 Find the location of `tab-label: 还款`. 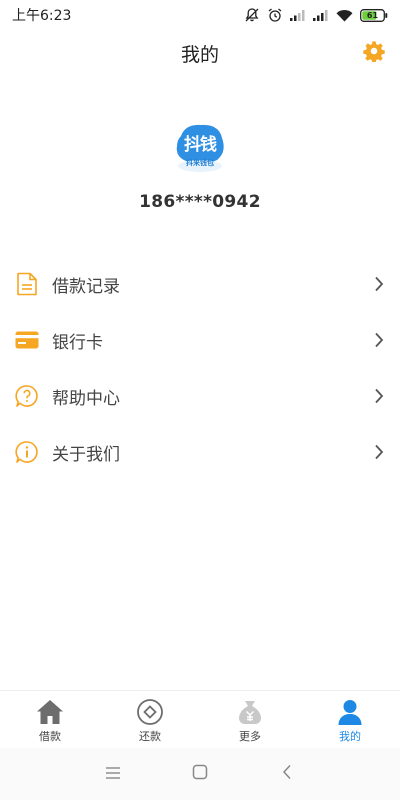

tab-label: 还款 is located at coordinates (150, 736).